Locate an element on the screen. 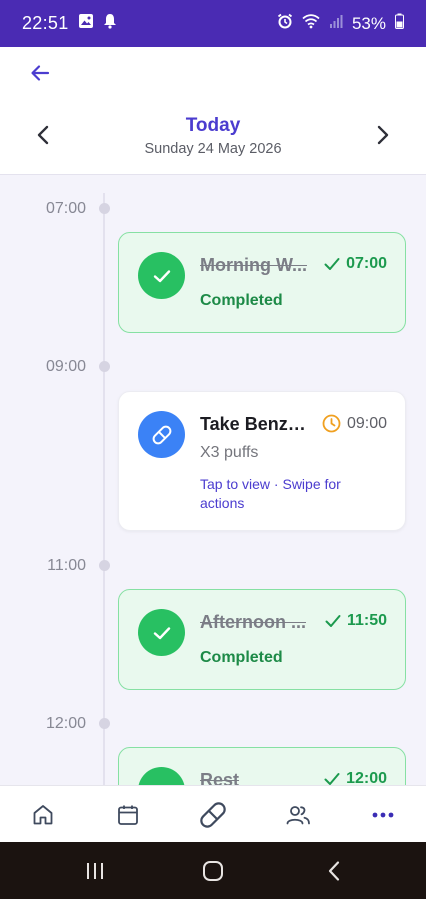  card-dosage: X3 puffs is located at coordinates (229, 452).